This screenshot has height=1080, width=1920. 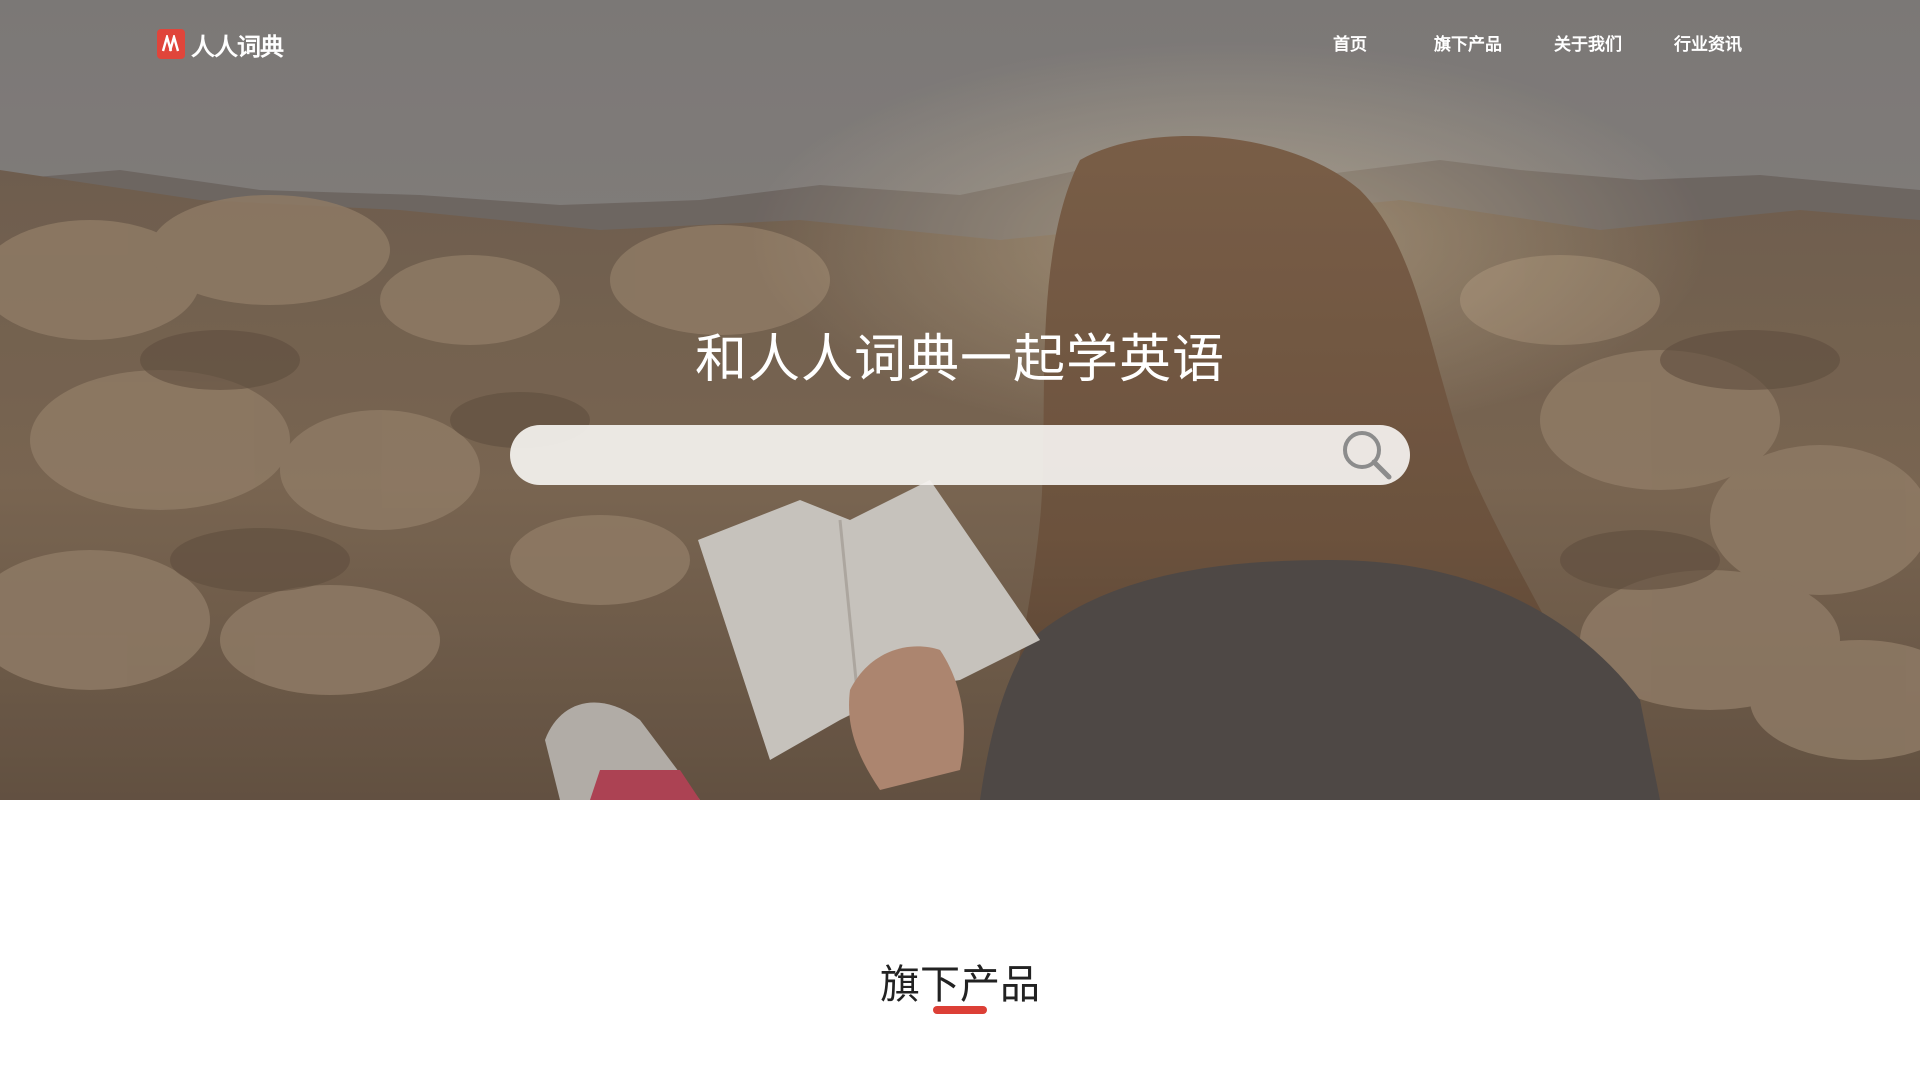 I want to click on search-button, so click(x=1367, y=455).